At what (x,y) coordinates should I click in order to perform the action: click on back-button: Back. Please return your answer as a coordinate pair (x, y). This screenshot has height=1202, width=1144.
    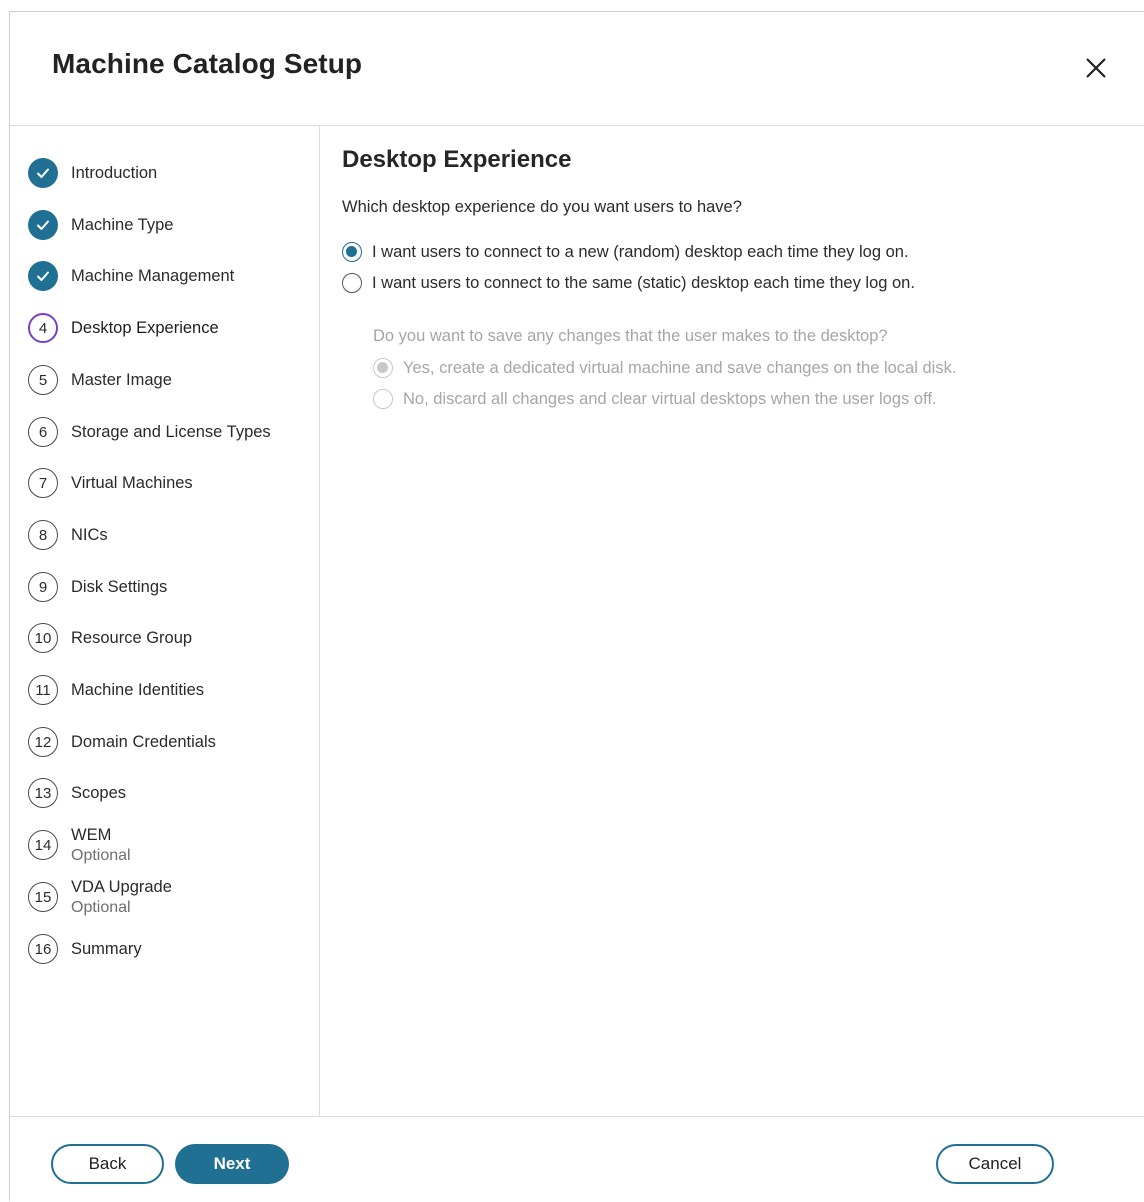
    Looking at the image, I should click on (107, 1164).